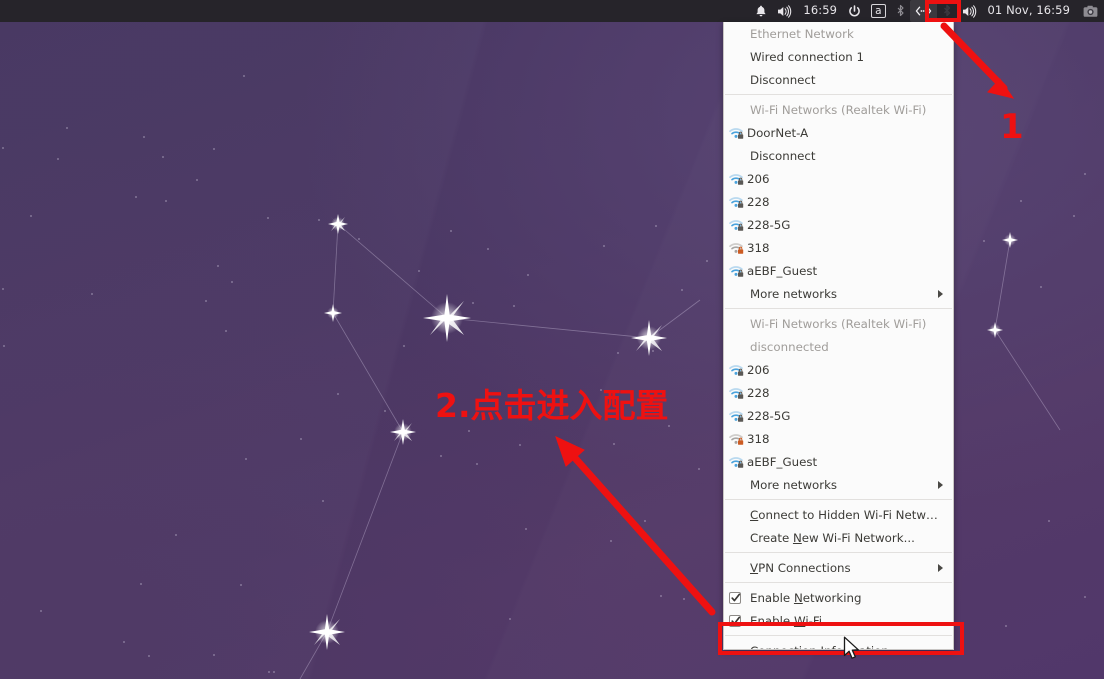  What do you see at coordinates (786, 620) in the screenshot?
I see `menu-item-enable-wifi-label: Enable Wi-Fi` at bounding box center [786, 620].